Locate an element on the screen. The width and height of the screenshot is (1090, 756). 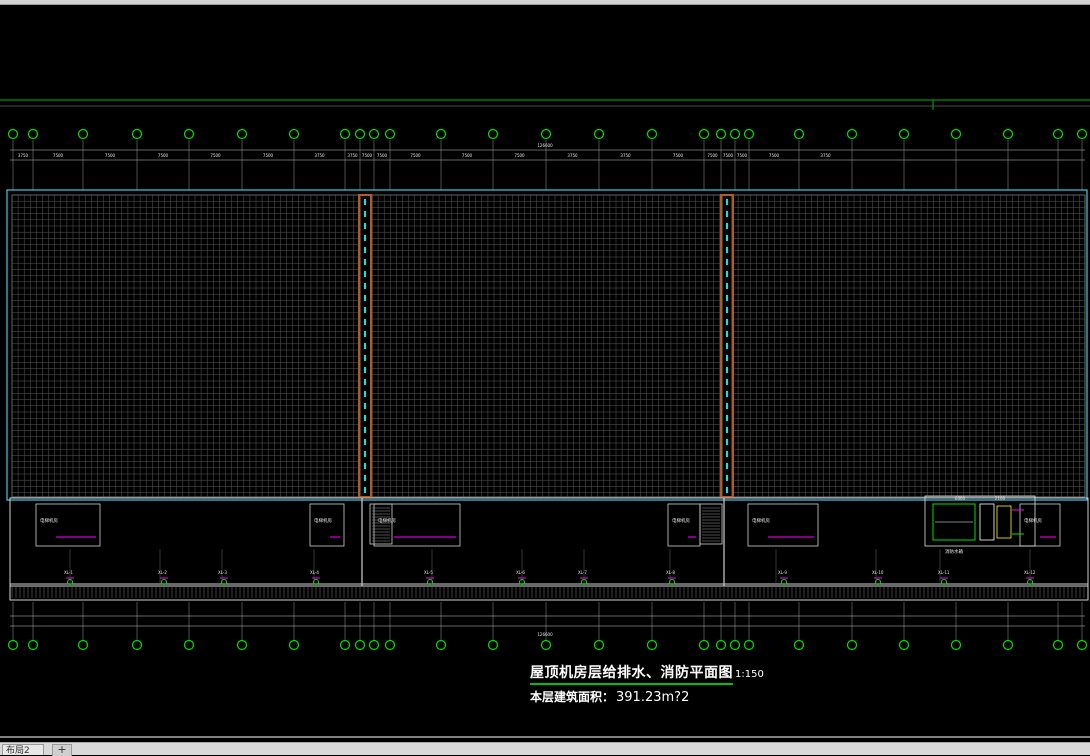
floor-area-value: 391.23m?2 is located at coordinates (653, 697).